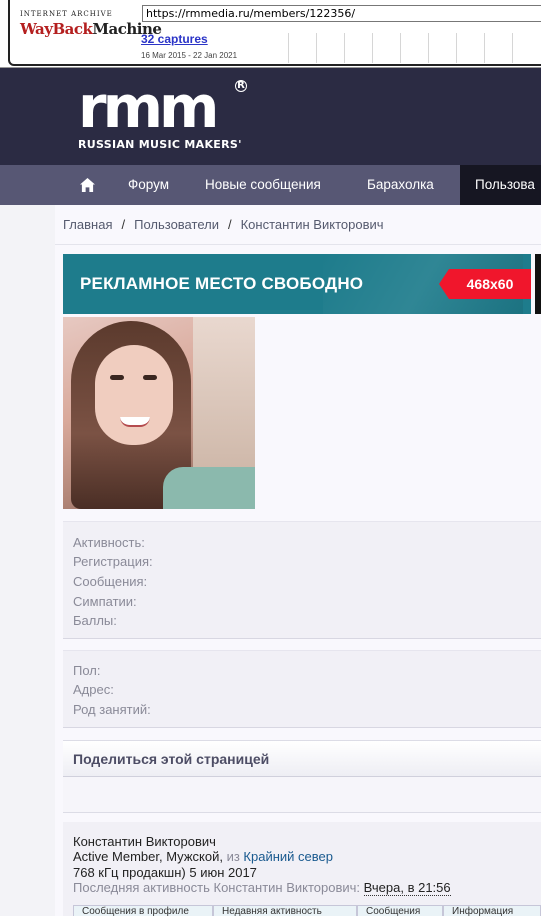 The width and height of the screenshot is (541, 916). Describe the element at coordinates (176, 224) in the screenshot. I see `breadcrumb-users: Пользователи` at that location.